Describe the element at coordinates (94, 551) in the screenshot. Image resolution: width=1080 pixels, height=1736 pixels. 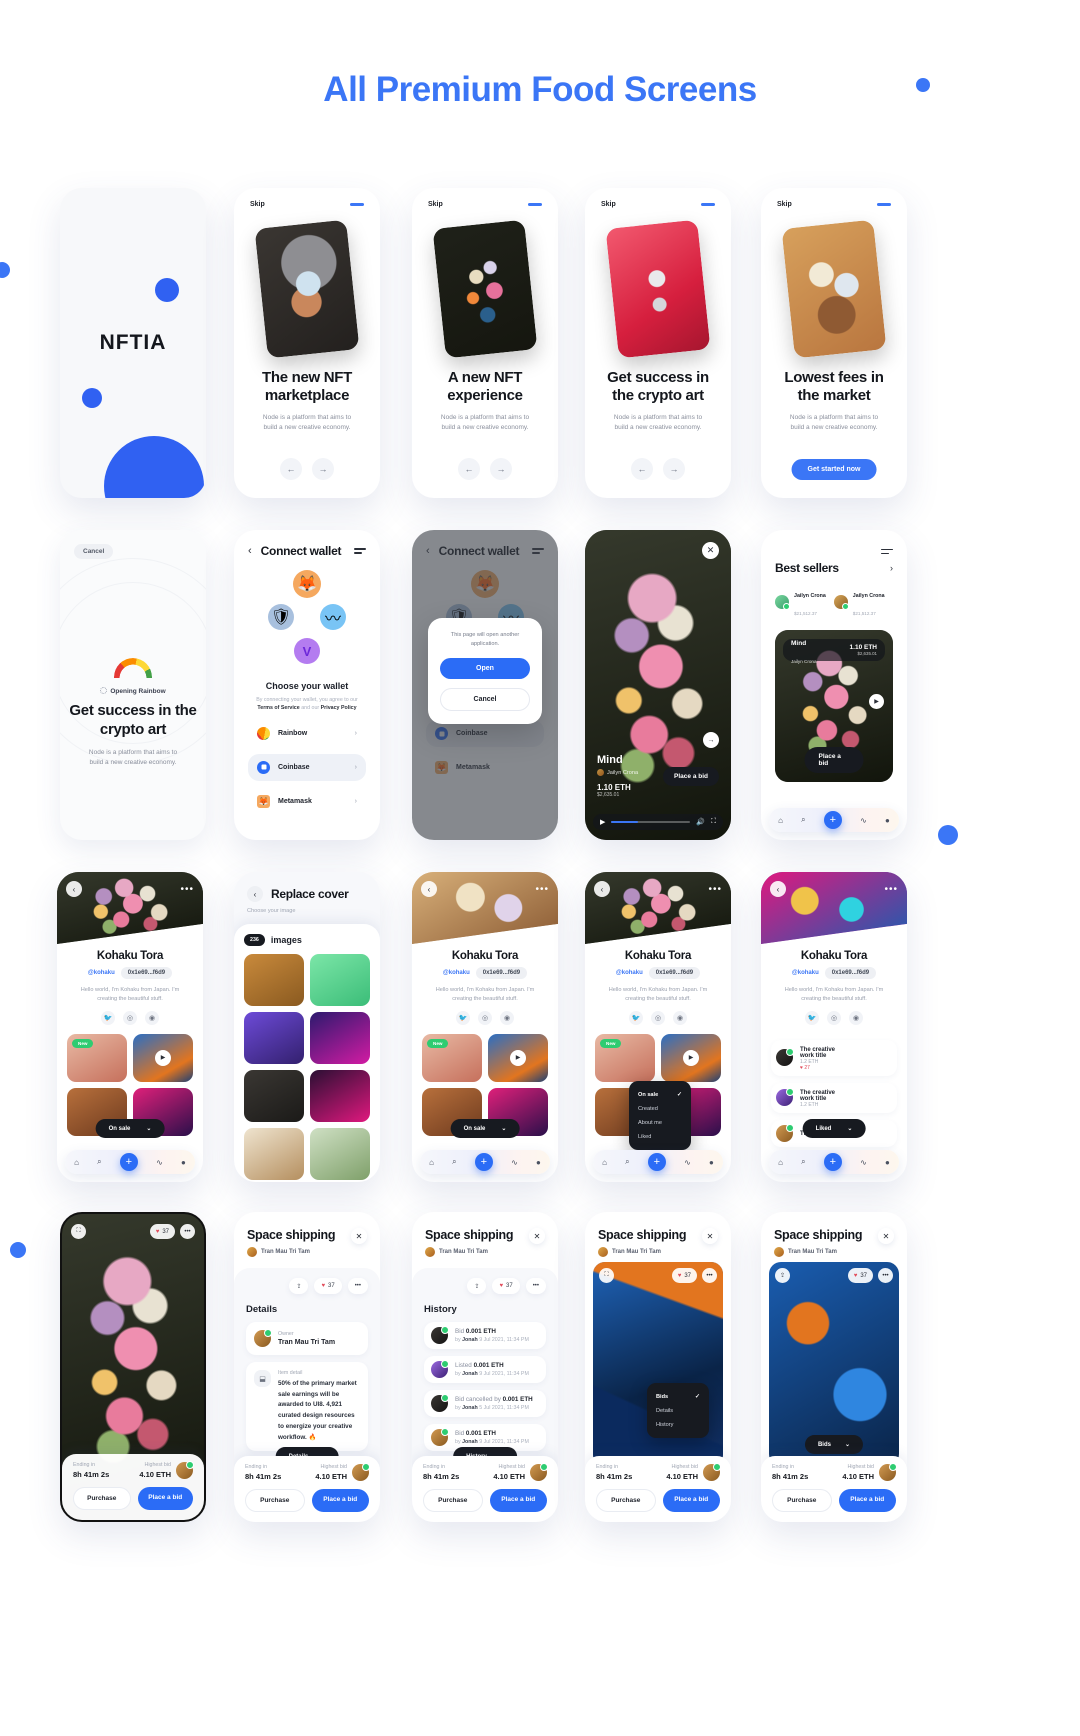
I see `cancel-button: Cancel` at that location.